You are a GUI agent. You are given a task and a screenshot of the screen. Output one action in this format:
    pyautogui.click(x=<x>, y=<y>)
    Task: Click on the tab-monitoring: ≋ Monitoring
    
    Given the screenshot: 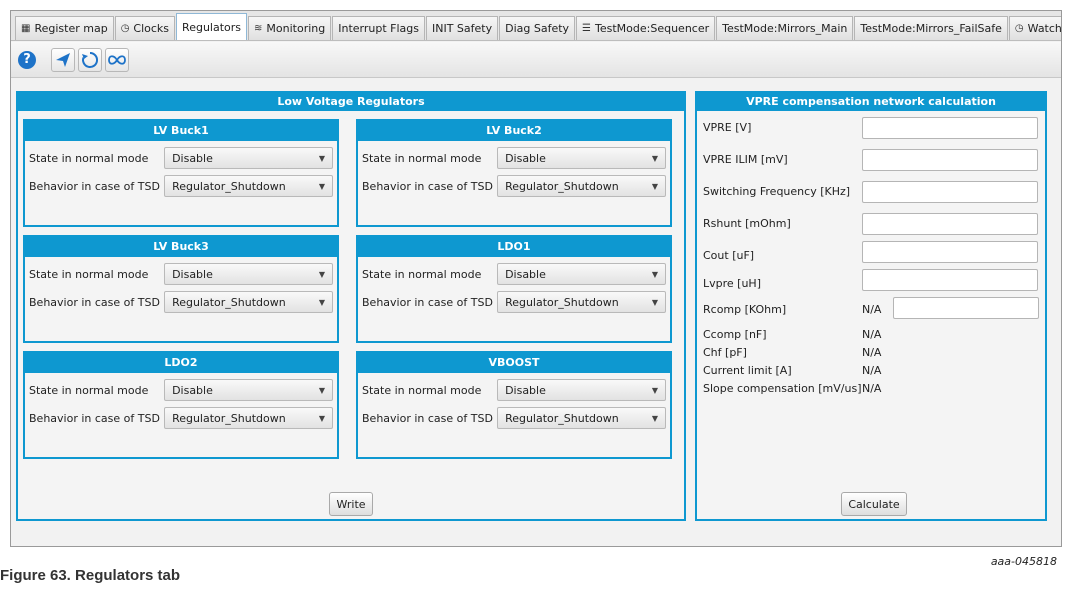 What is the action you would take?
    pyautogui.click(x=290, y=28)
    